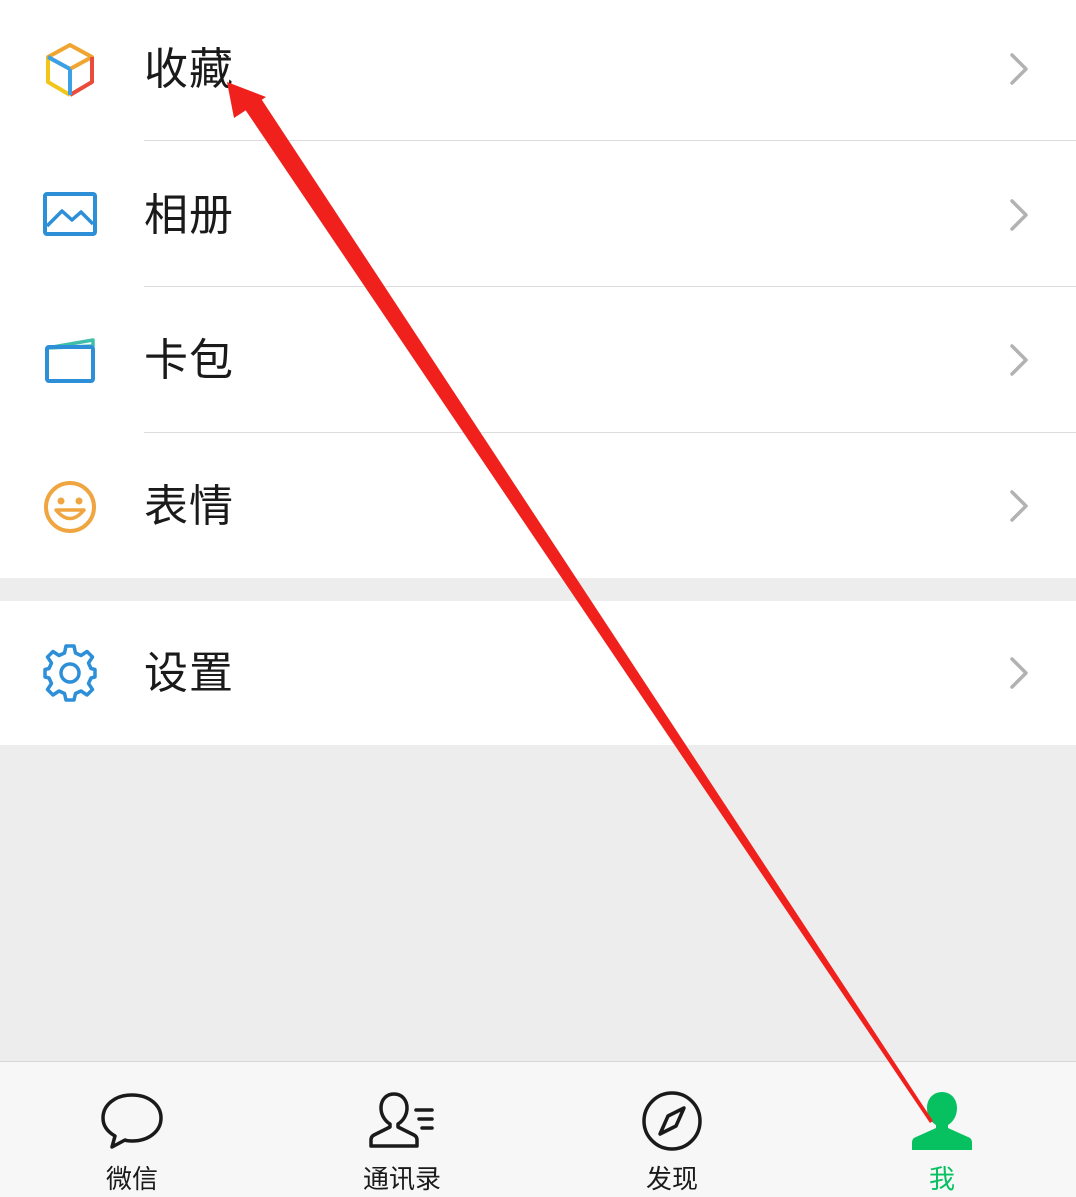  I want to click on album-picture-icon, so click(70, 215).